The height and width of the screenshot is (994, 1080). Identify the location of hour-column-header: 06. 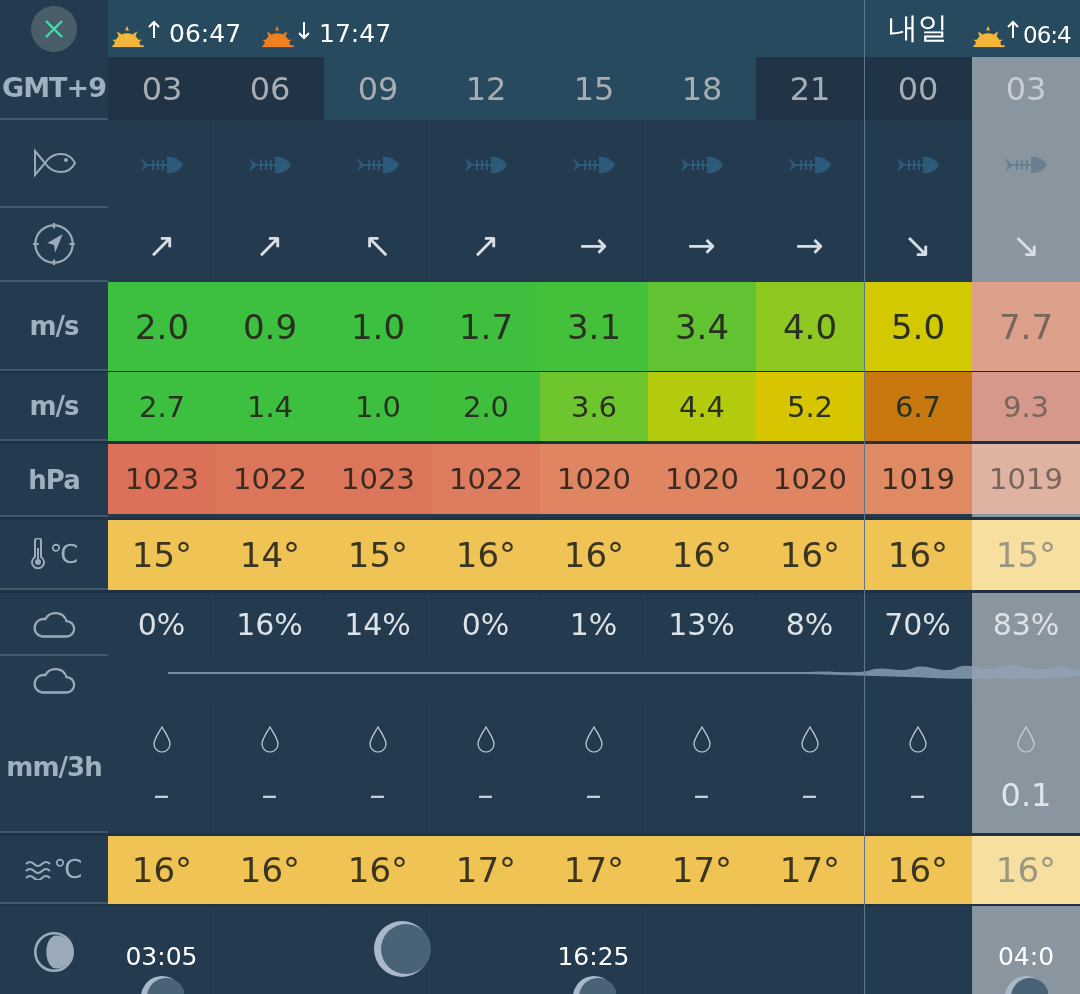
(270, 88).